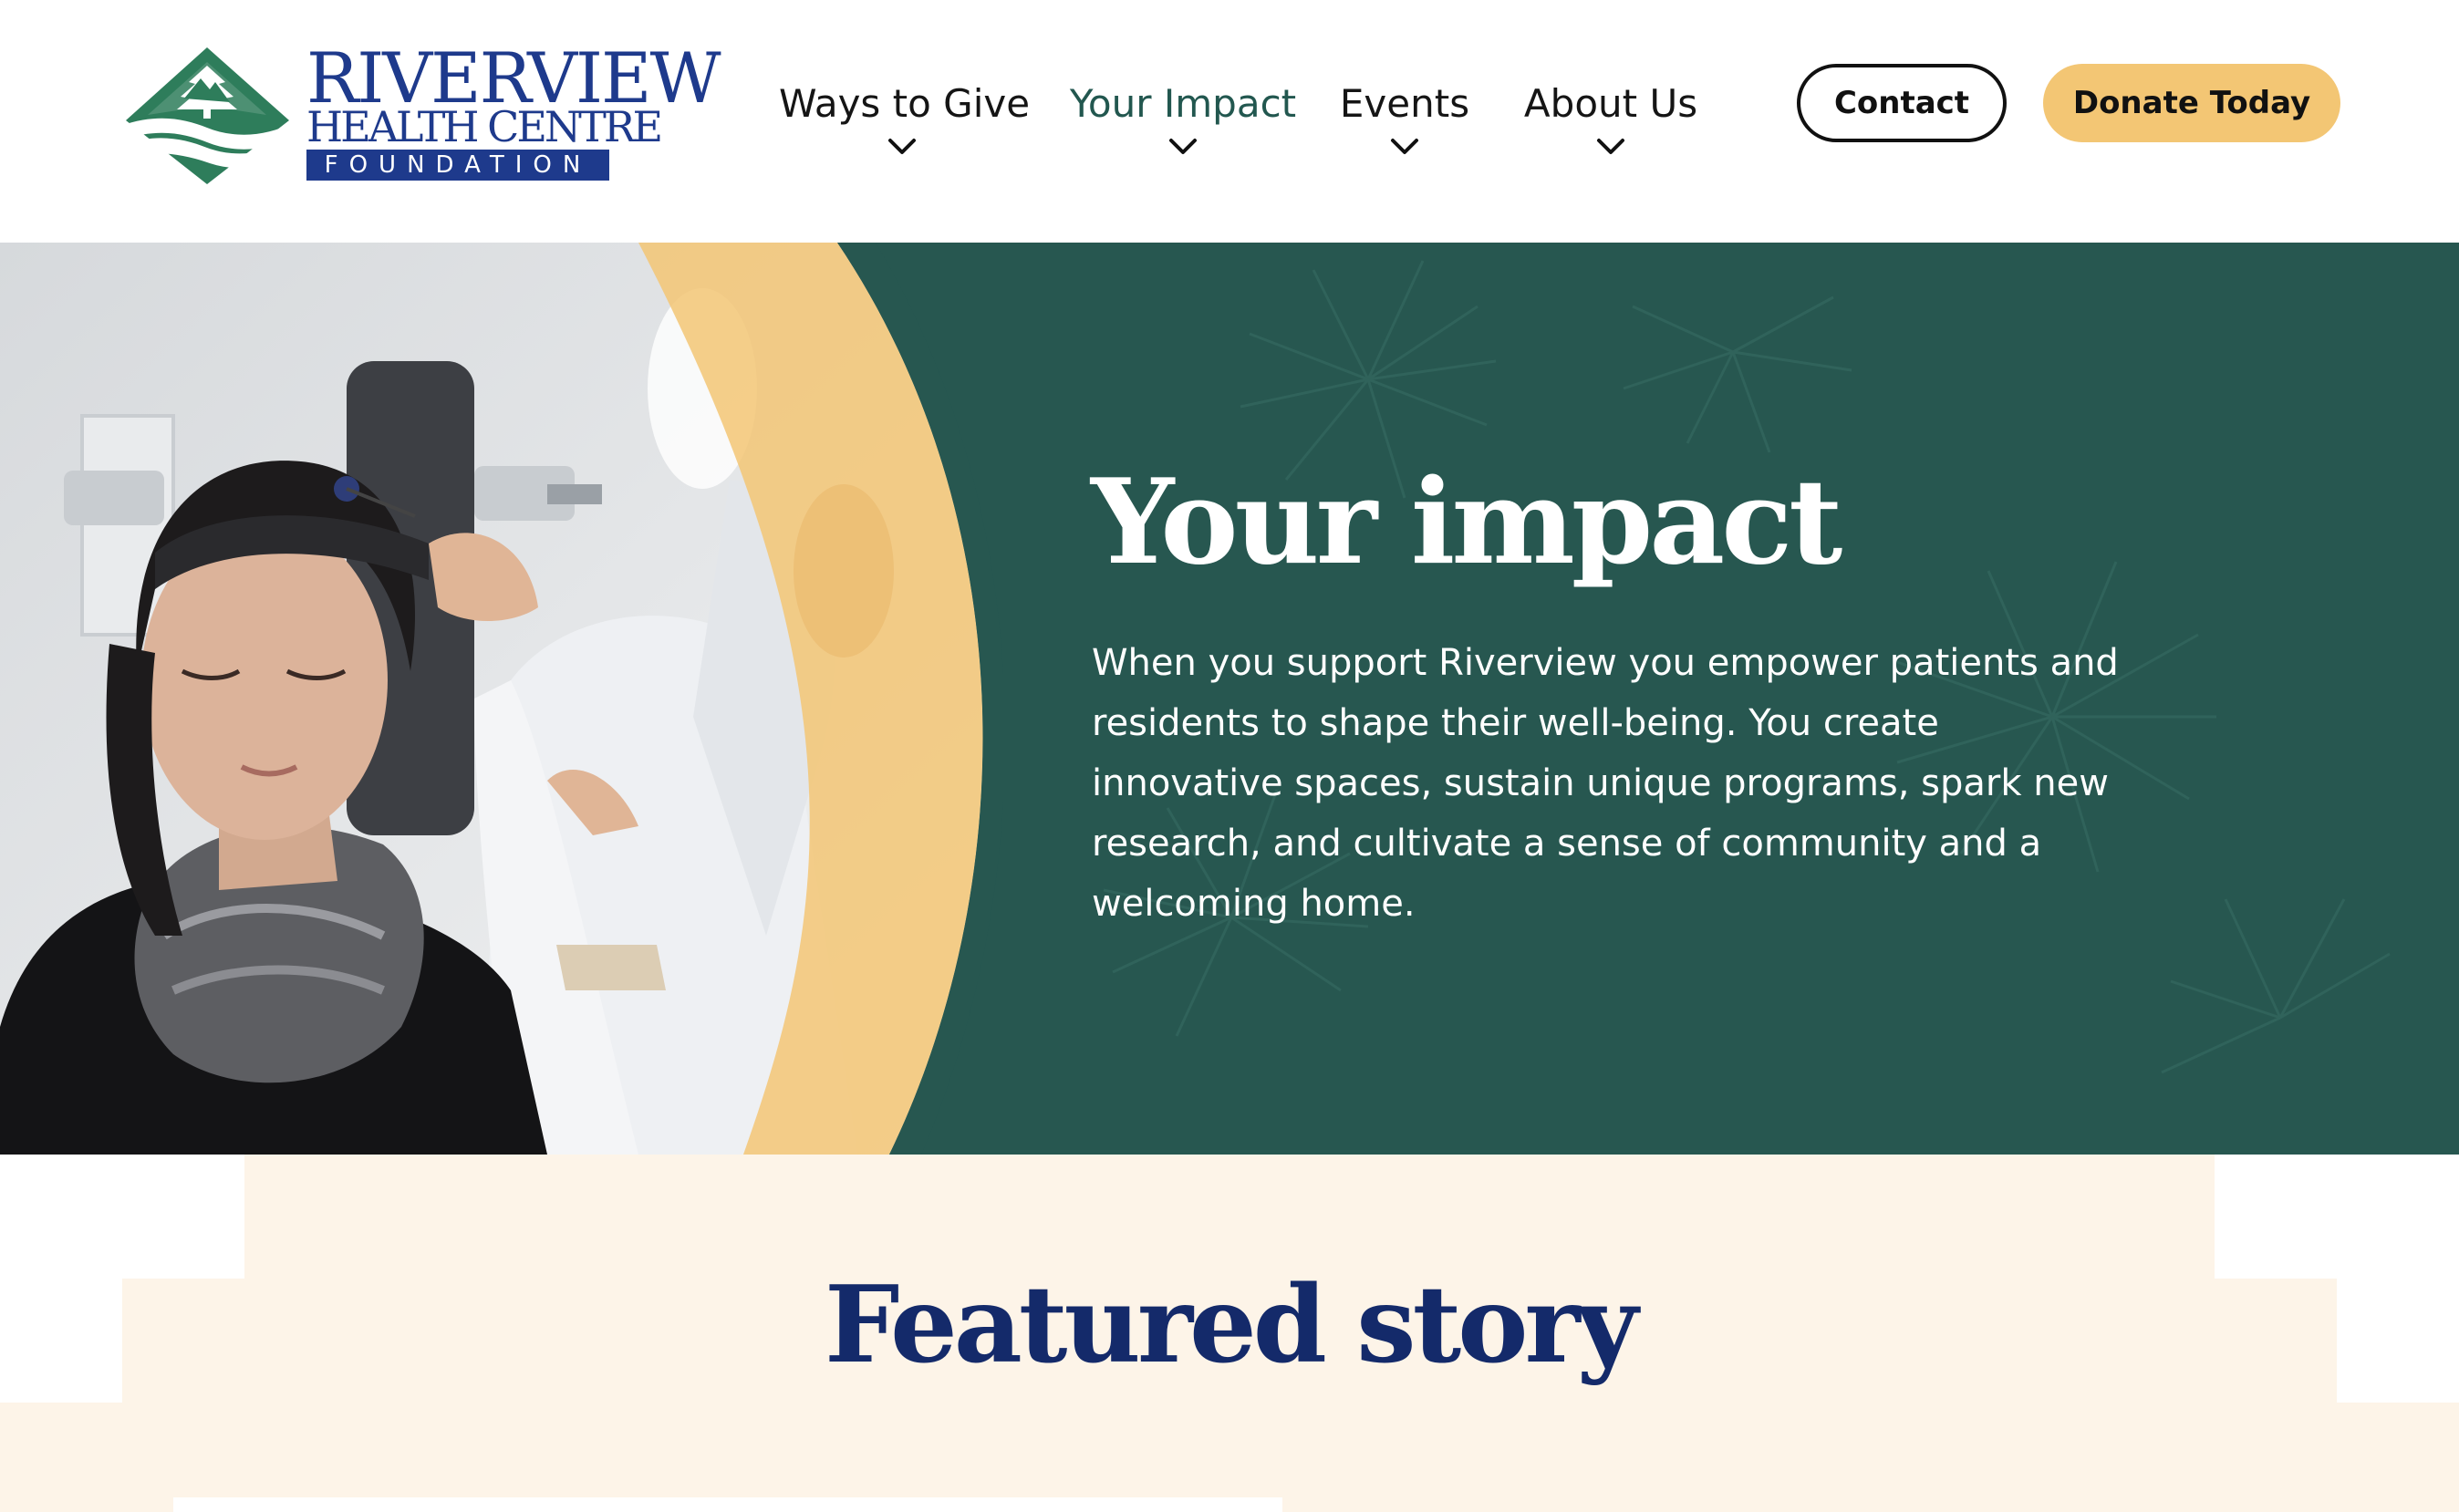 The height and width of the screenshot is (1512, 2459). I want to click on nav-item-ways-to-give: Ways to Give, so click(905, 125).